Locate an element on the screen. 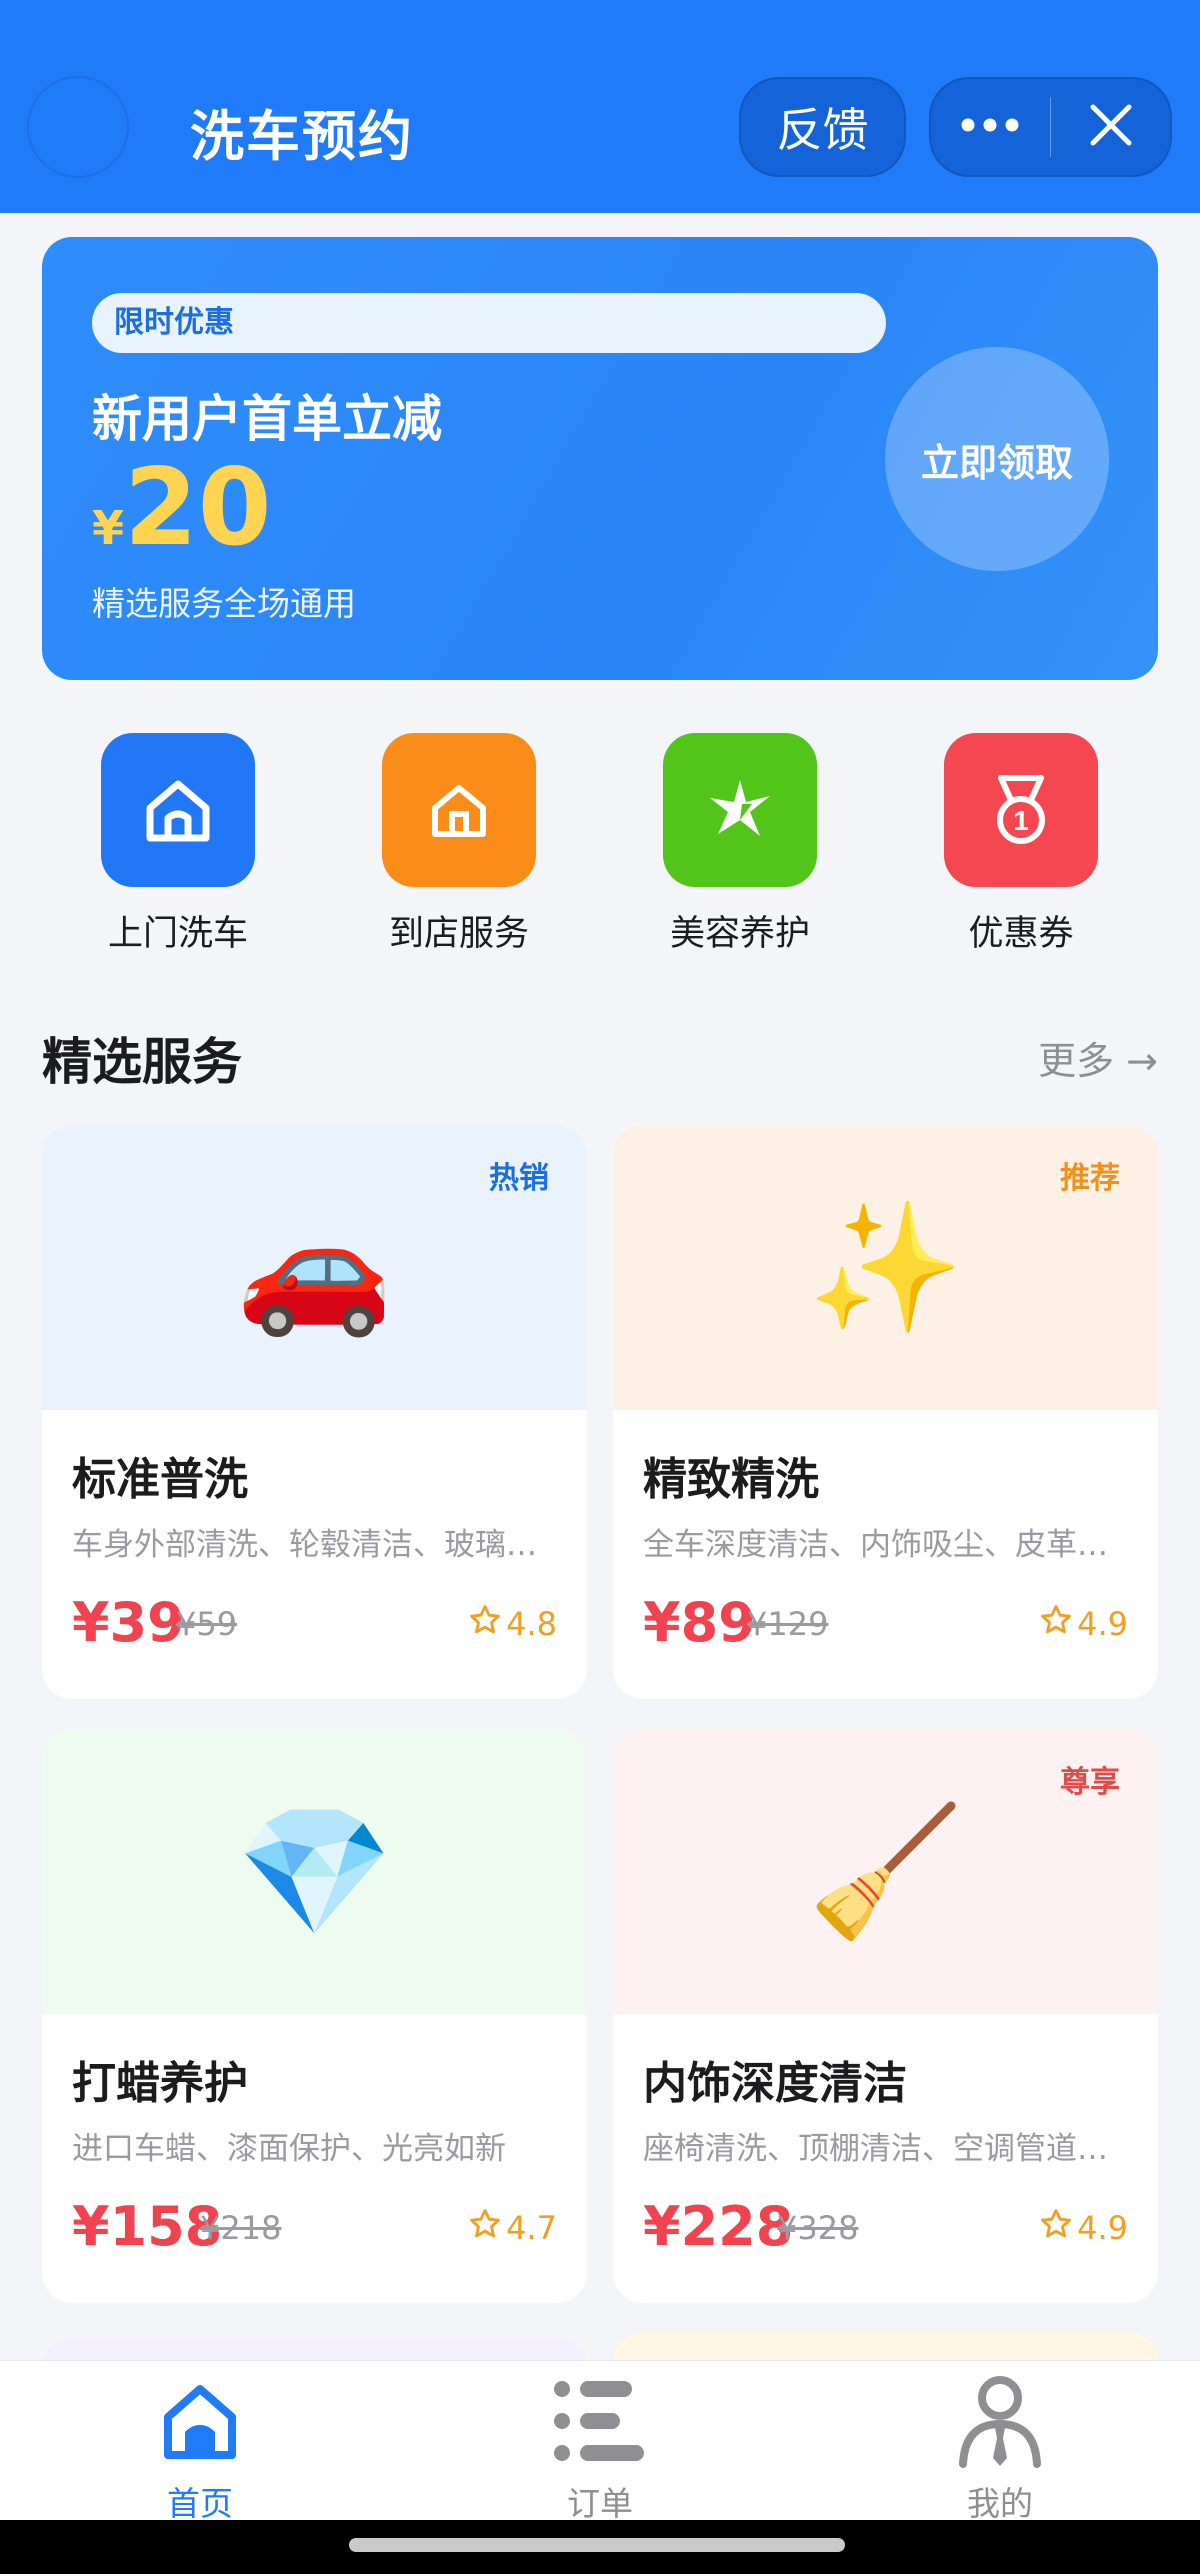 This screenshot has width=1200, height=2574. tab-profile: 我的 is located at coordinates (1000, 2448).